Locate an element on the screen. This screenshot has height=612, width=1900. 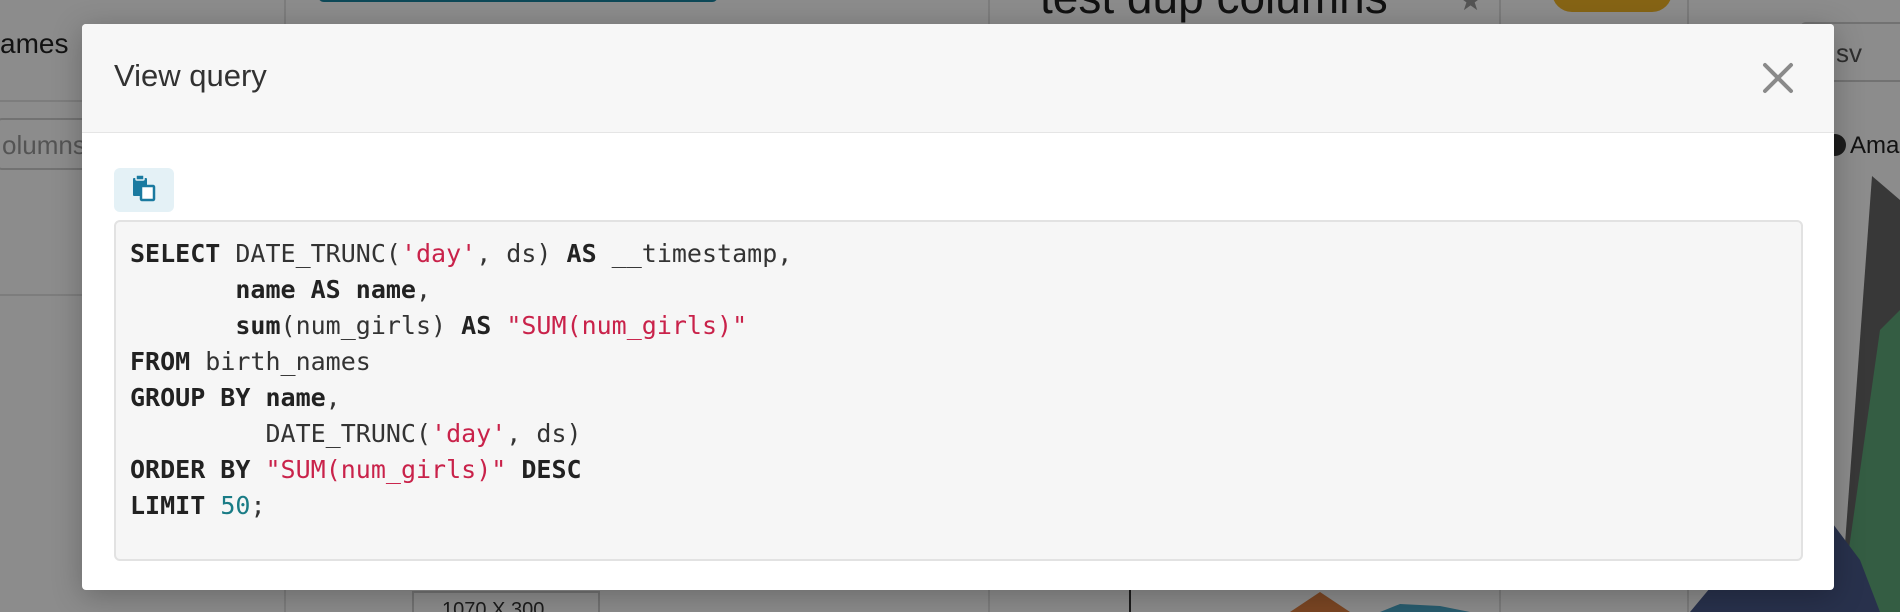
sql-text: __timestamp, is located at coordinates (694, 253).